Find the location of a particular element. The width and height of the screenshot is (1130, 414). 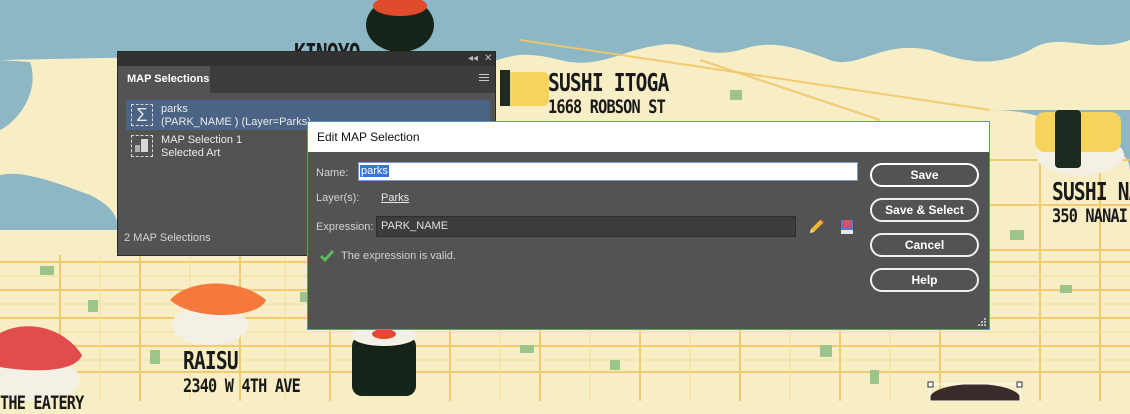

sushi-roll-center is located at coordinates (384, 361).